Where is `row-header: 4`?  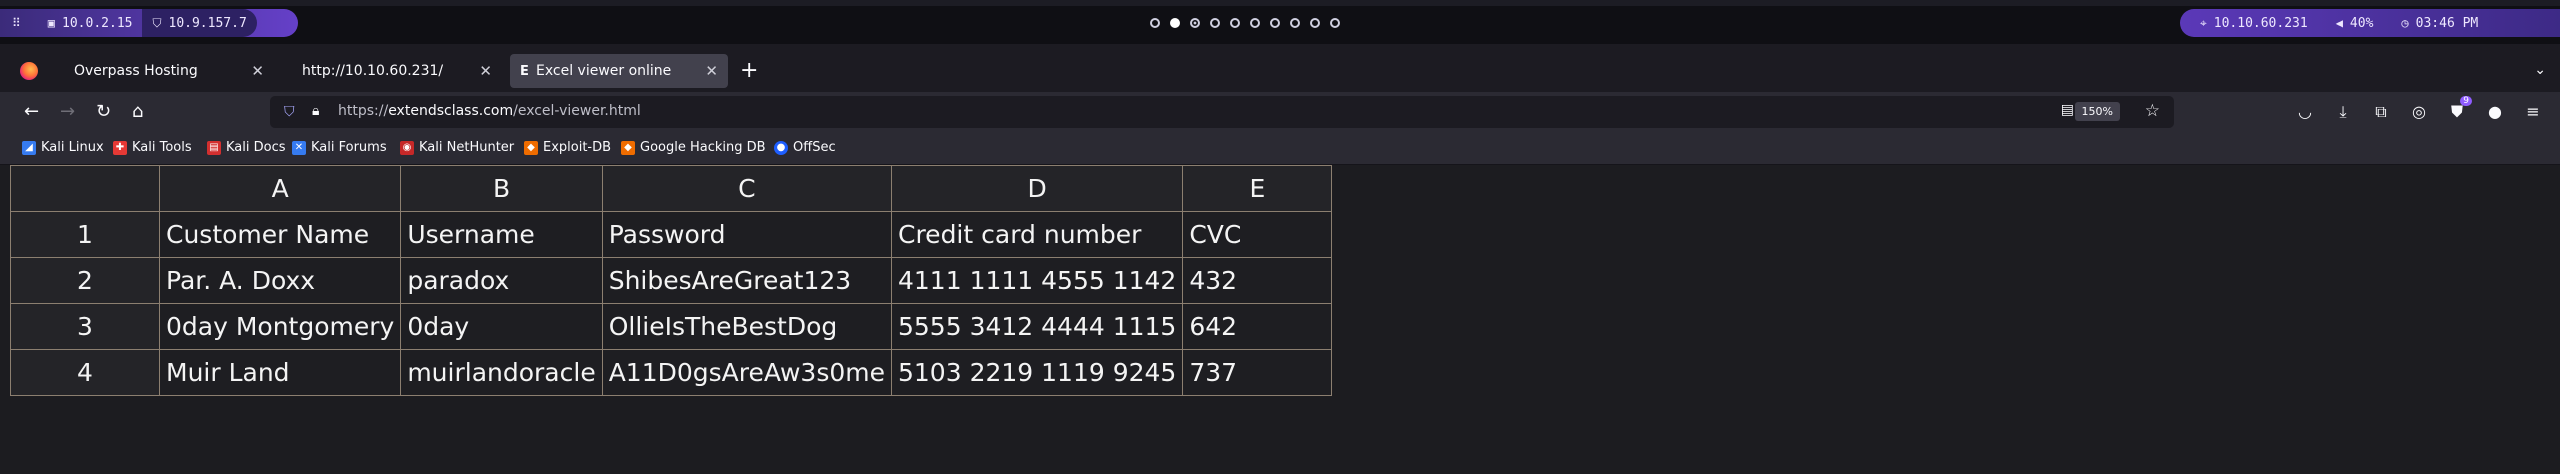 row-header: 4 is located at coordinates (85, 372).